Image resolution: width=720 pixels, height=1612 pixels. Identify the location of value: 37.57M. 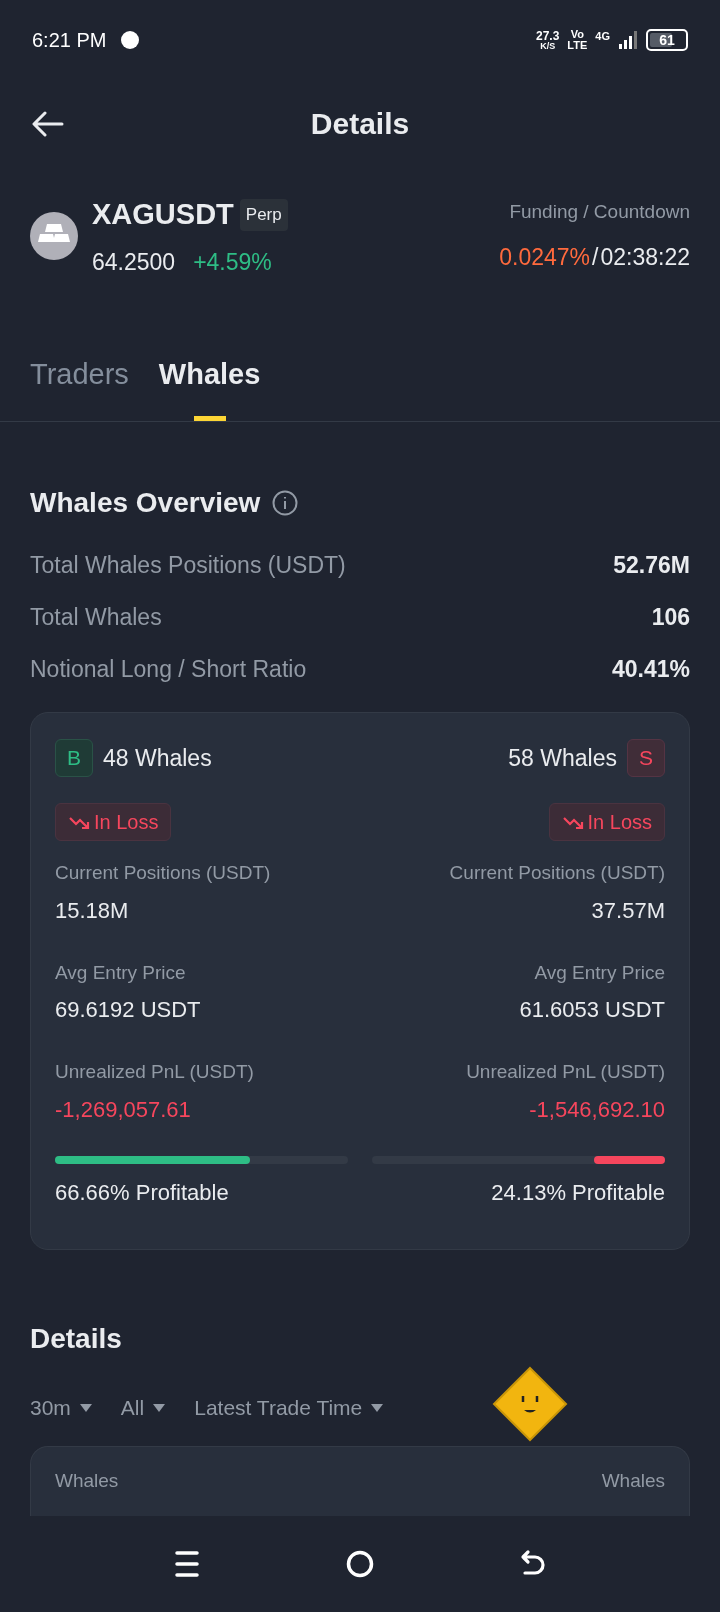
(628, 910).